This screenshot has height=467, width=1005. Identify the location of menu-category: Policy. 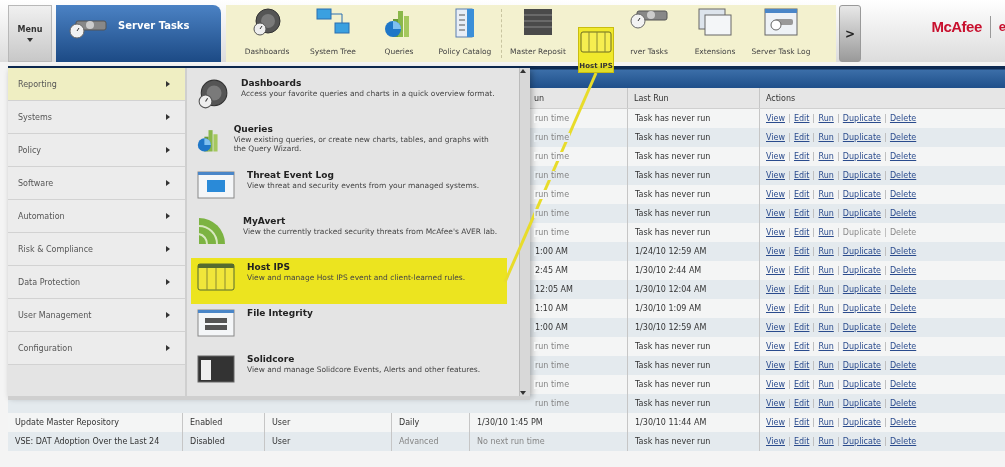
(96, 150).